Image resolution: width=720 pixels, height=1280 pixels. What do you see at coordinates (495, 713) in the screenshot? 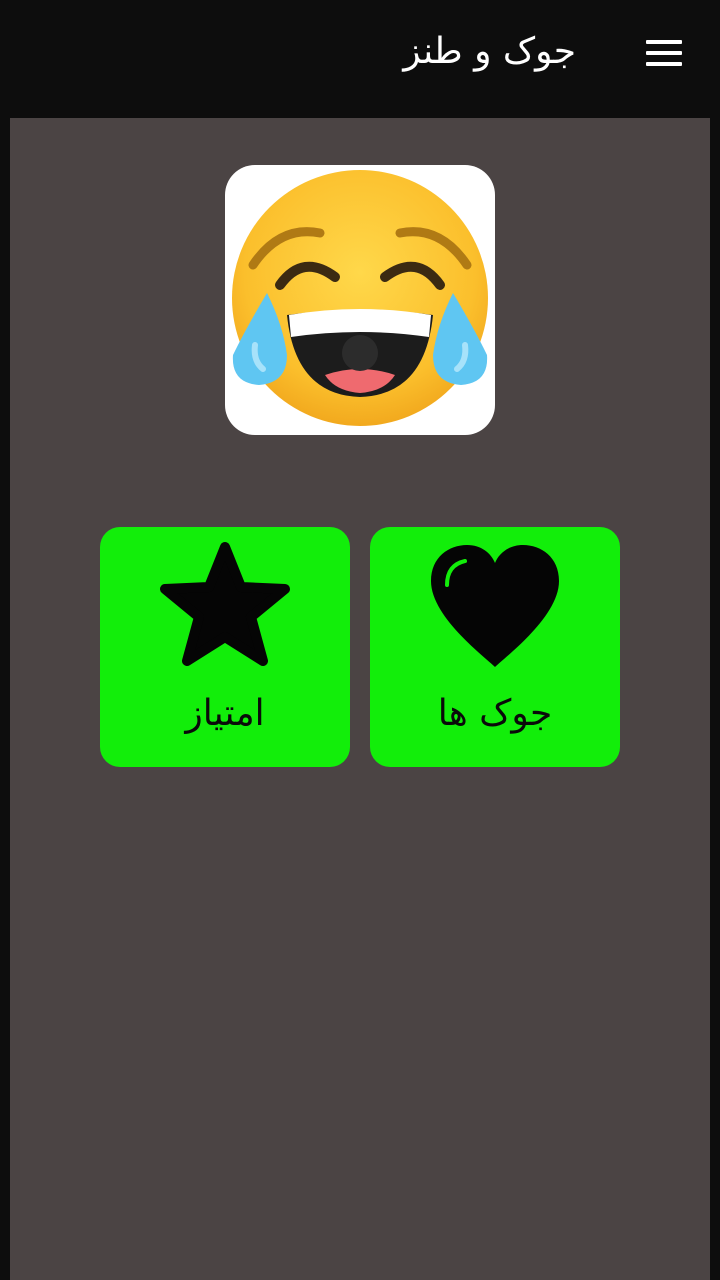
I see `jokes-button-label: جوک ها` at bounding box center [495, 713].